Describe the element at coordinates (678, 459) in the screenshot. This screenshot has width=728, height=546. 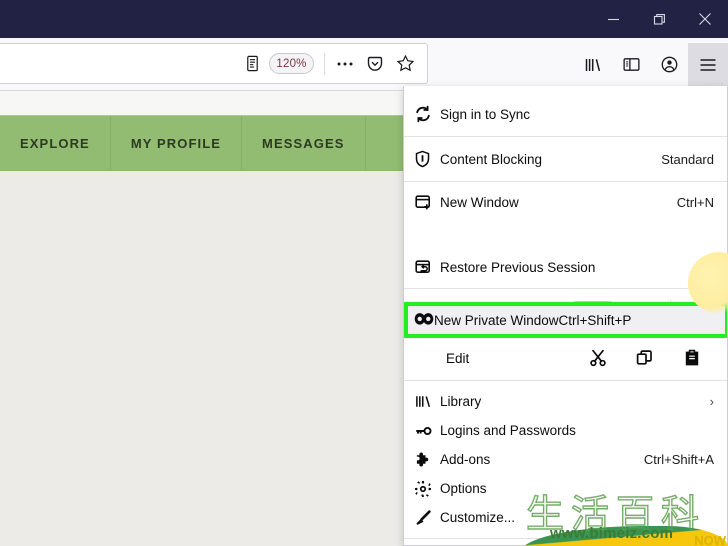
I see `menu-item-shortcut: Ctrl+Shift+A` at that location.